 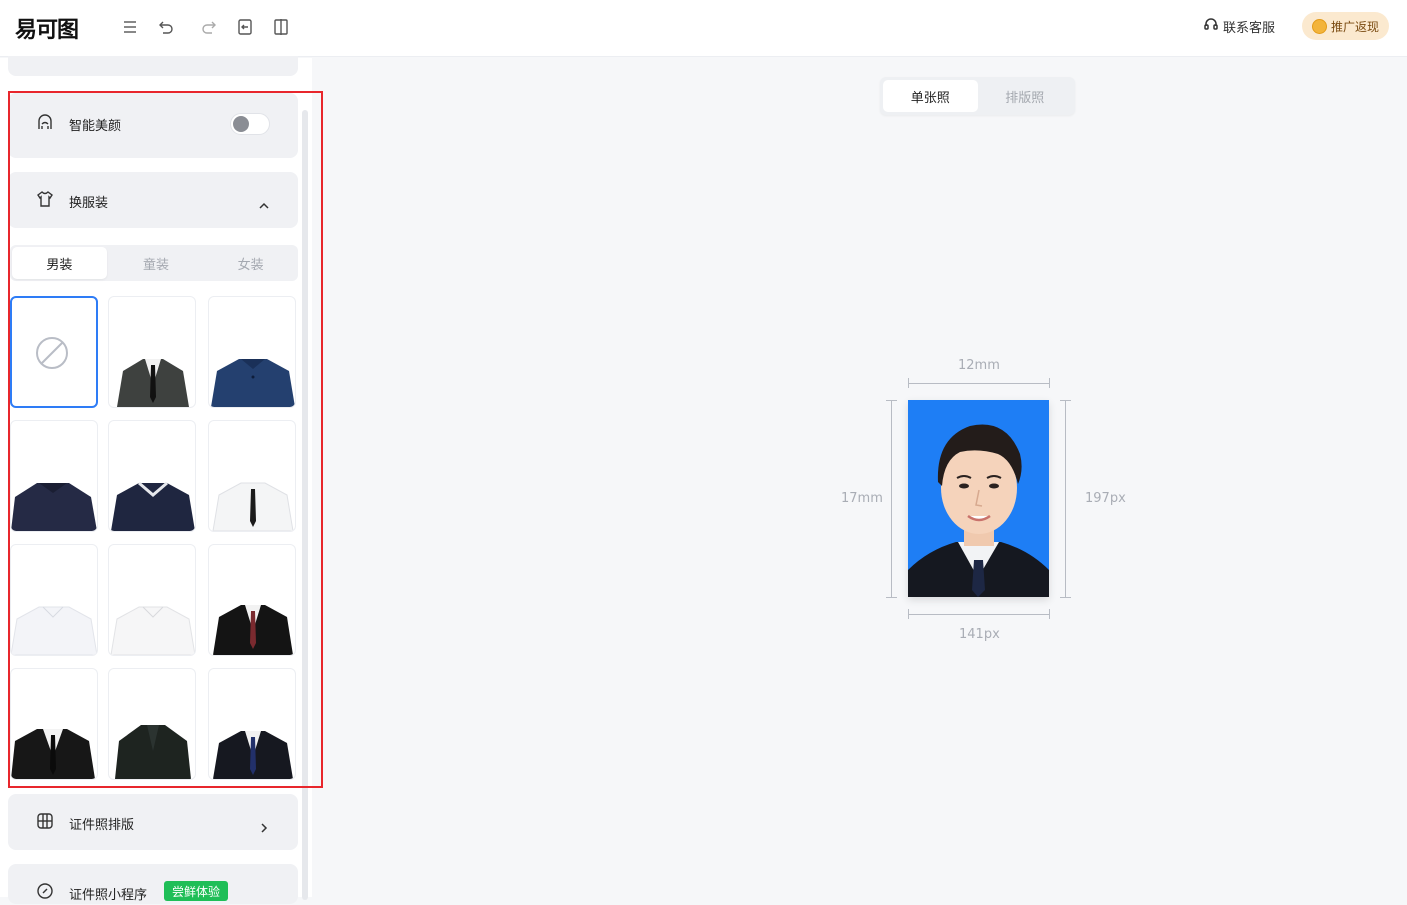 I want to click on clothing-tabs: 男装 童装 女装, so click(x=154, y=263).